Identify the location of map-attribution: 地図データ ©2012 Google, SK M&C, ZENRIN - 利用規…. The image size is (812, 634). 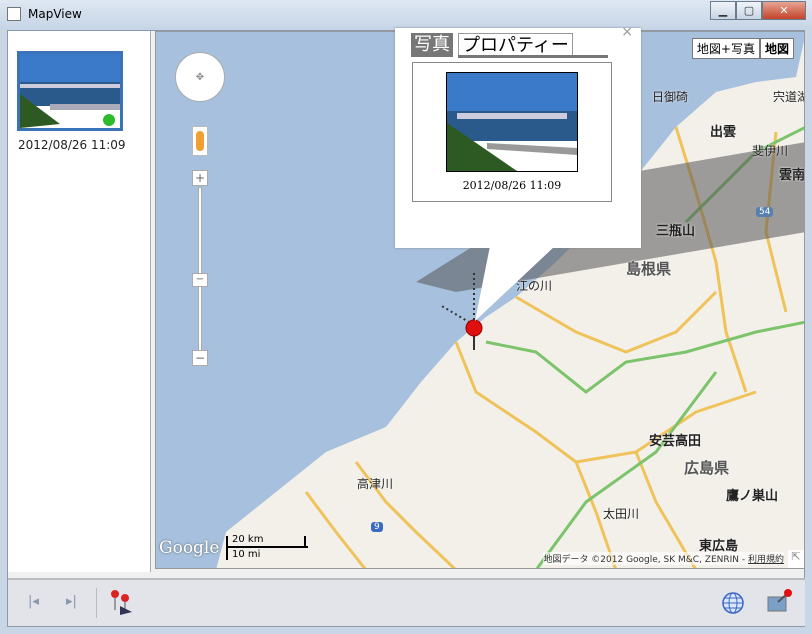
(663, 558).